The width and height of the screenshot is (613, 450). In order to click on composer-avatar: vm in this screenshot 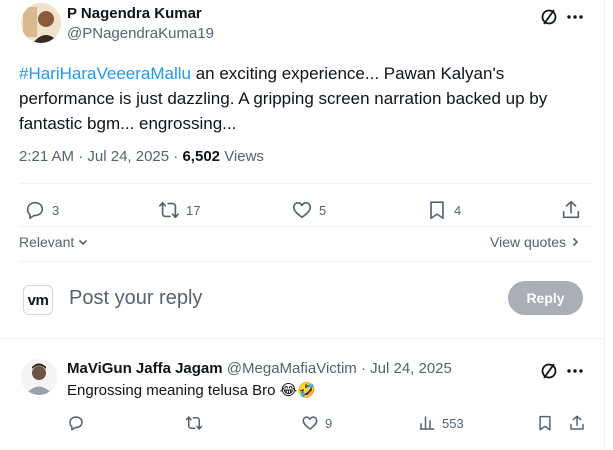, I will do `click(38, 300)`.